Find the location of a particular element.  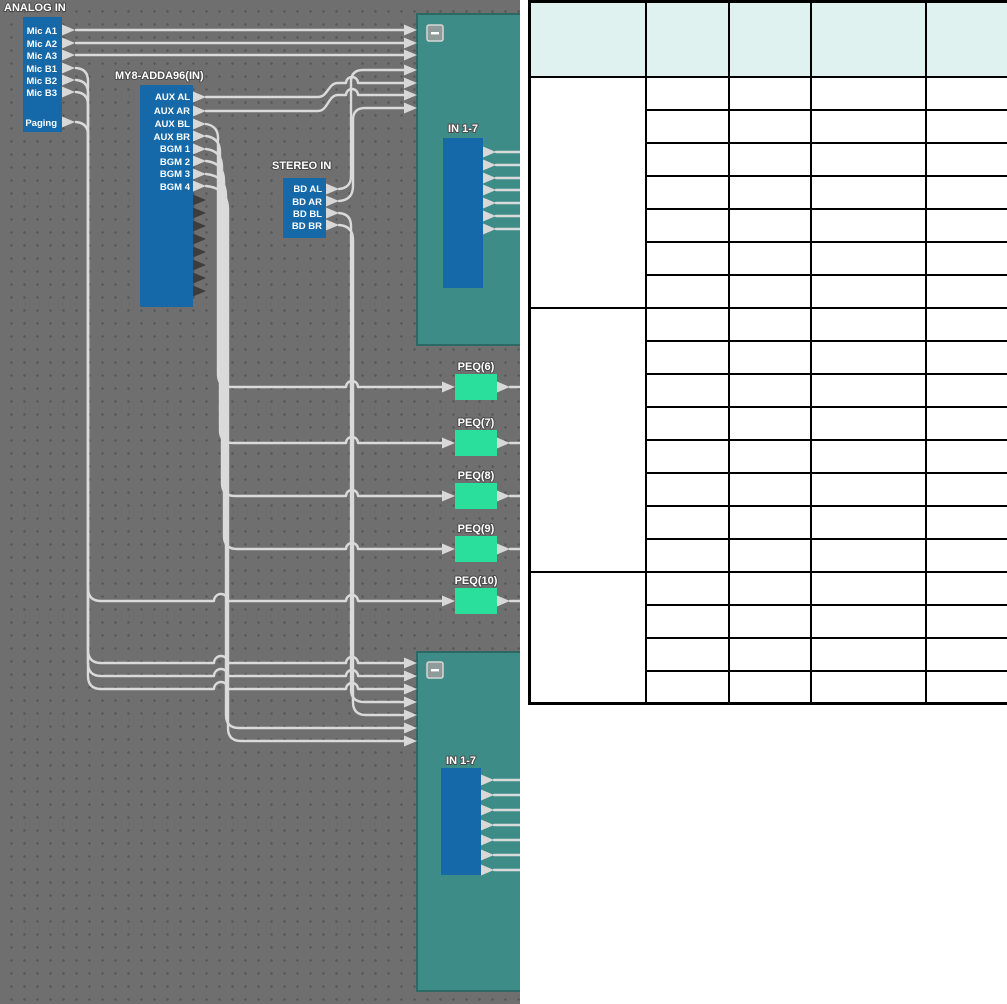

block-peq-9: PEQ(9) is located at coordinates (476, 542).